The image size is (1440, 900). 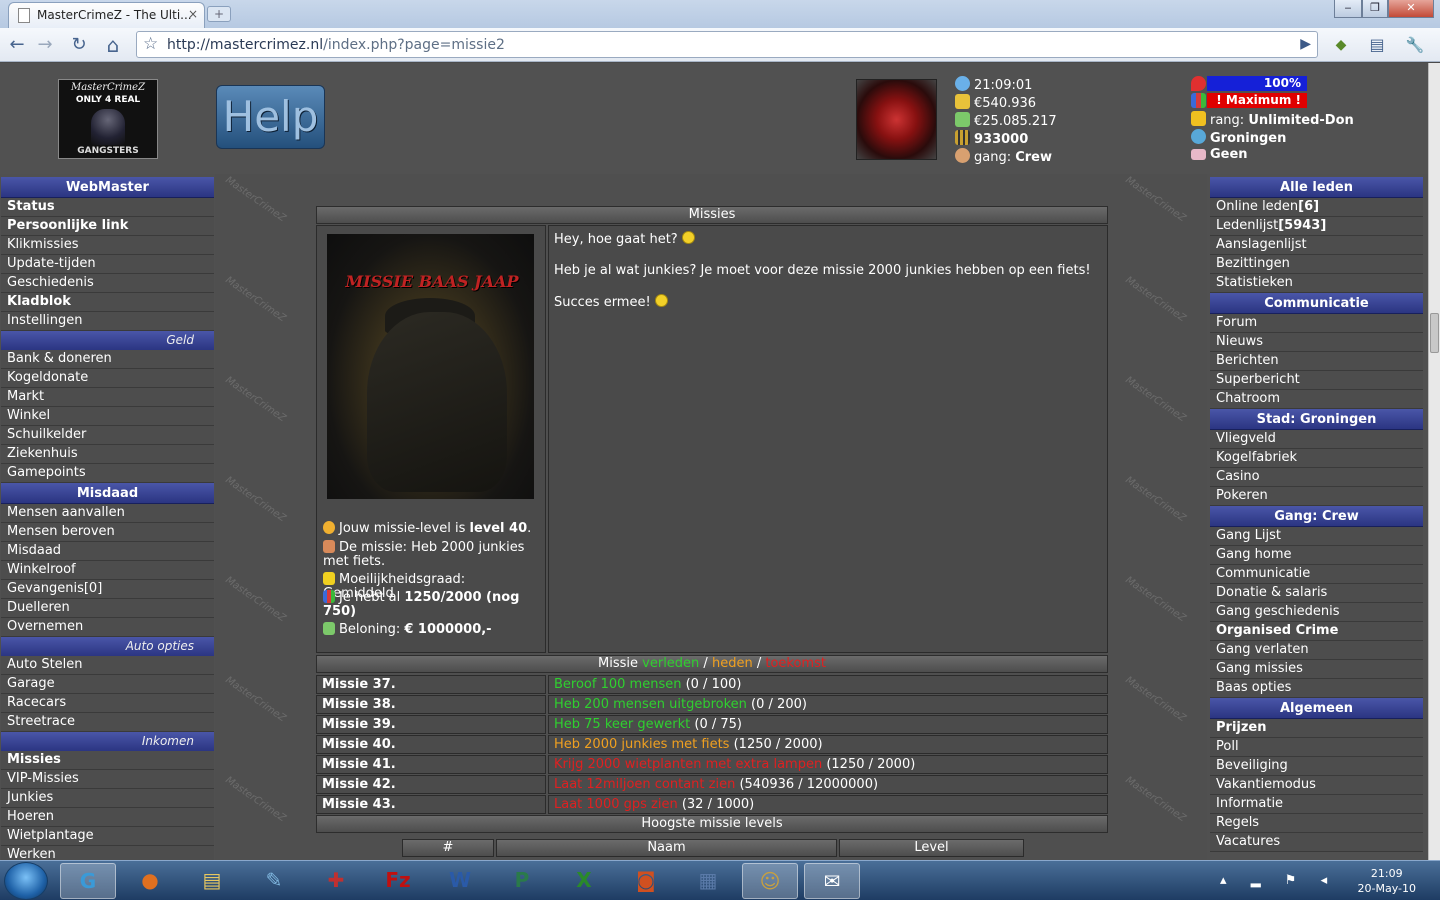 What do you see at coordinates (1219, 156) in the screenshot?
I see `stat-messages: Geen` at bounding box center [1219, 156].